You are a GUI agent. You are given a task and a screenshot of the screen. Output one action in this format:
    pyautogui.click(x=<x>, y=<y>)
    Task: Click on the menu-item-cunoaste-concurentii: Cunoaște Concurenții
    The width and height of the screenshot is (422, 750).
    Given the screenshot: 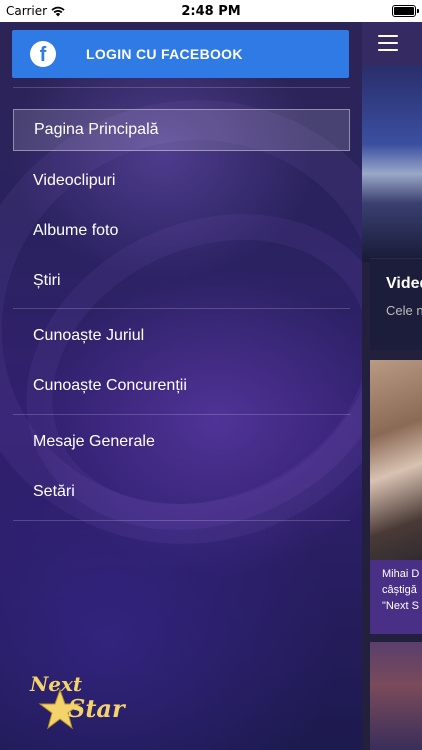 What is the action you would take?
    pyautogui.click(x=181, y=386)
    